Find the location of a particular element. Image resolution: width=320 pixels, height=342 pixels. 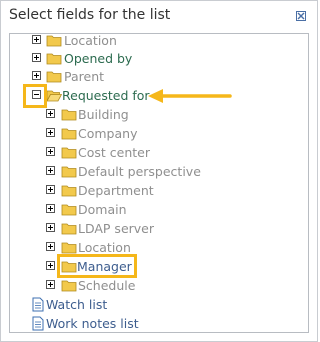

tree-item-label: Opened by is located at coordinates (98, 58).